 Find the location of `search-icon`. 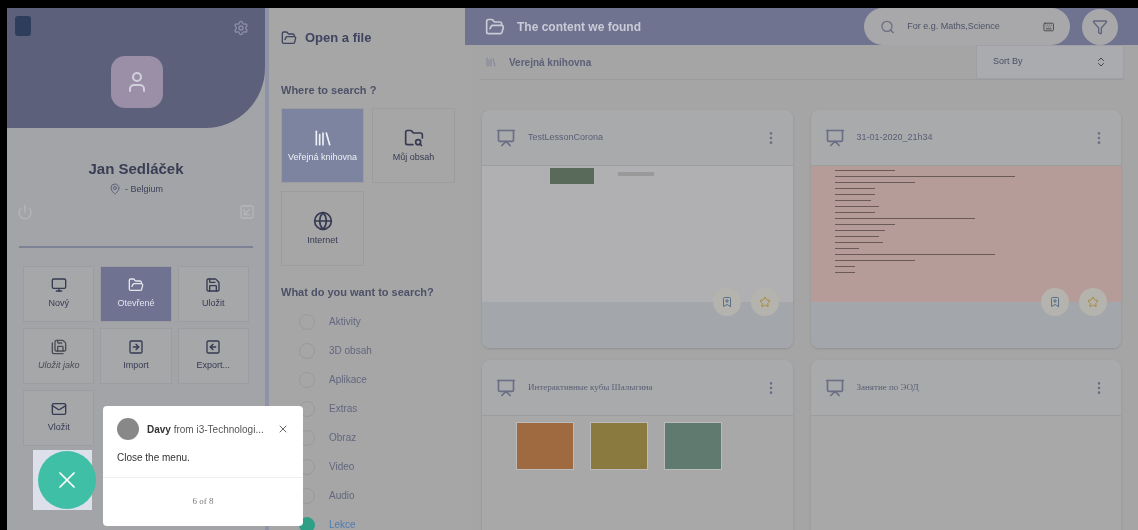

search-icon is located at coordinates (888, 26).